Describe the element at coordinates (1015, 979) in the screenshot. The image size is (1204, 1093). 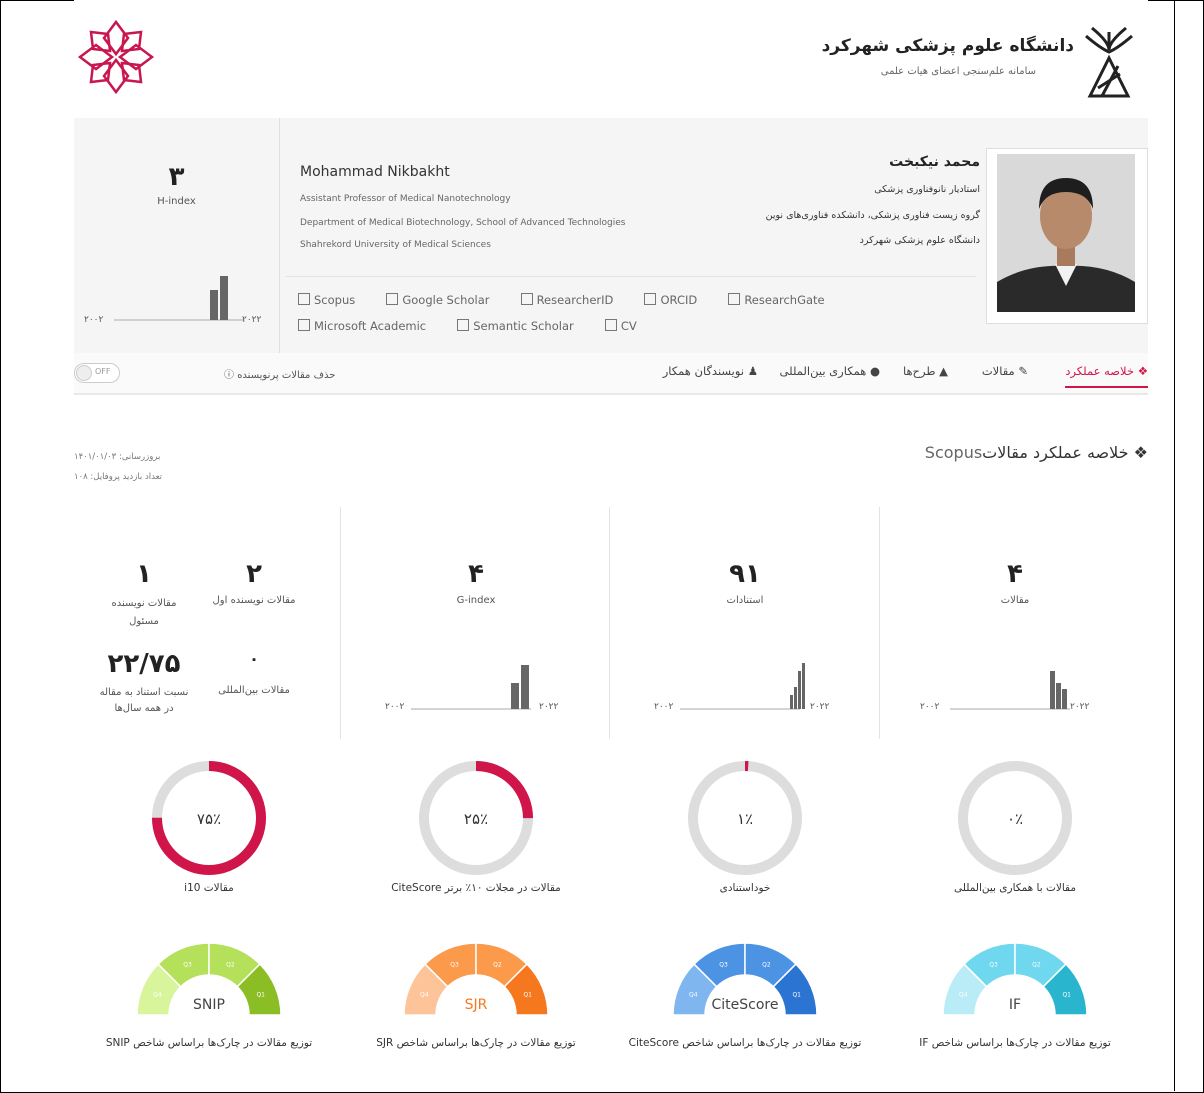
I see `gauge-chart-if: Q4 Q3 Q2 Q1 IF` at that location.